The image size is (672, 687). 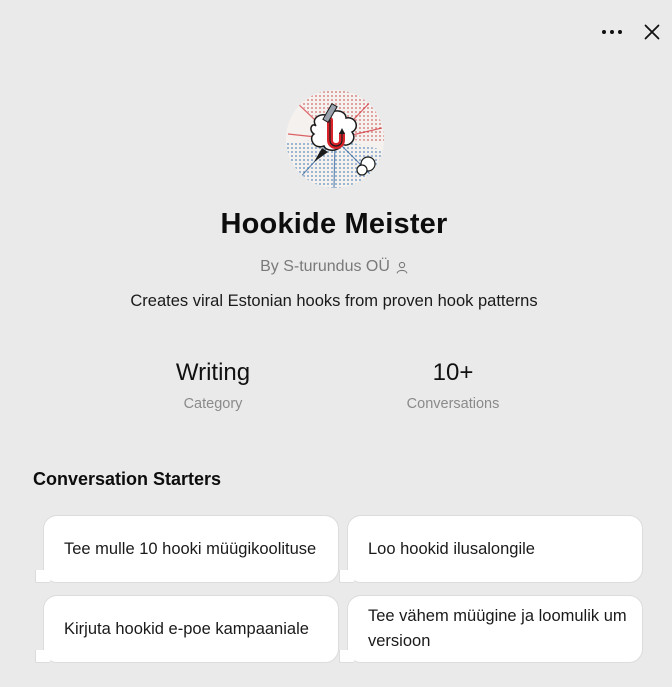 What do you see at coordinates (213, 372) in the screenshot?
I see `category-value: Writing` at bounding box center [213, 372].